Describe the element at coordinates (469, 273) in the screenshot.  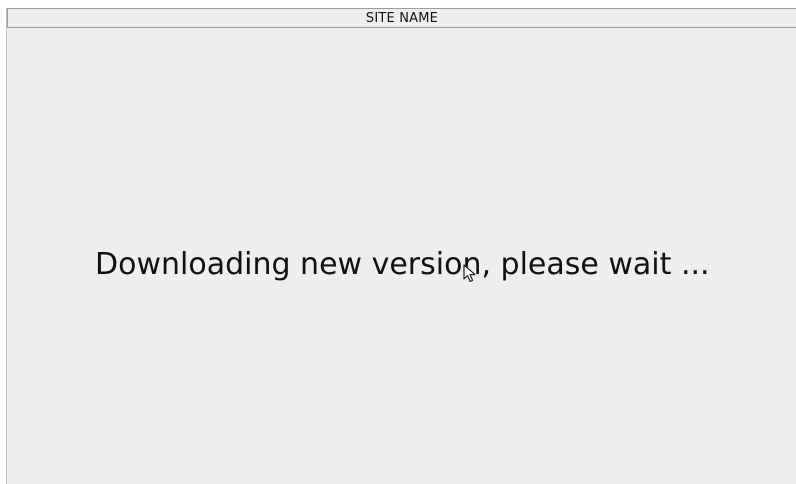
I see `mouse-pointer-icon` at that location.